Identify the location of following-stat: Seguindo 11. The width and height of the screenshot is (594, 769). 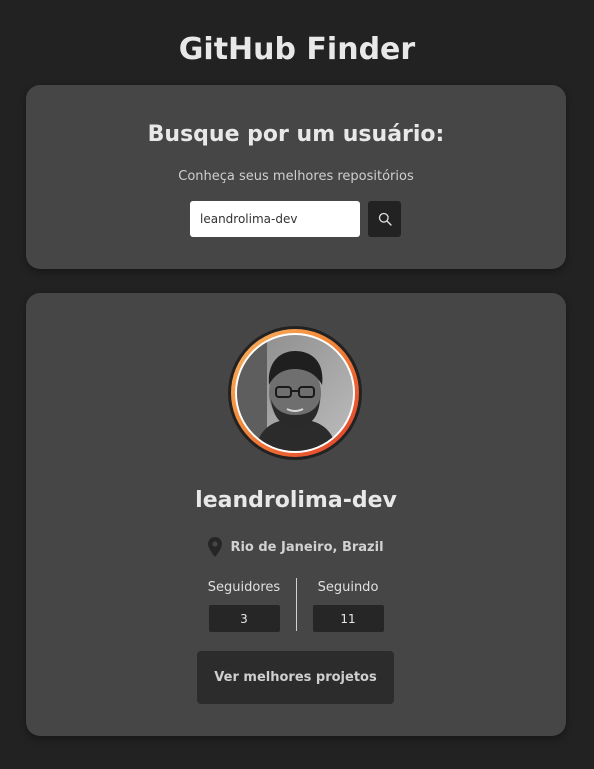
(348, 605).